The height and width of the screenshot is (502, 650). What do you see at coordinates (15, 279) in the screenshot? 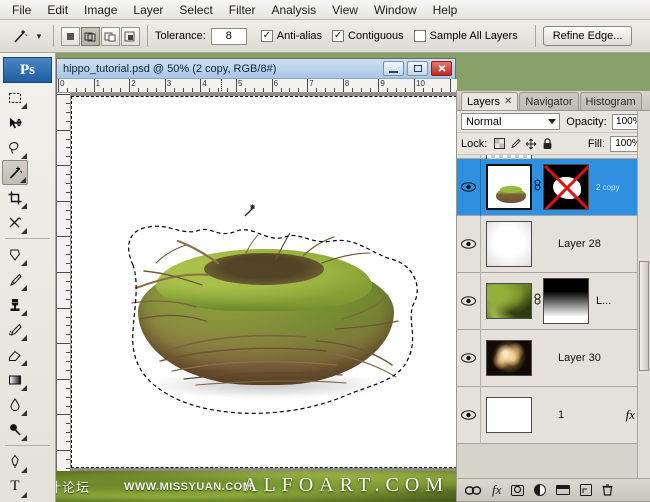
I see `brush-tool` at bounding box center [15, 279].